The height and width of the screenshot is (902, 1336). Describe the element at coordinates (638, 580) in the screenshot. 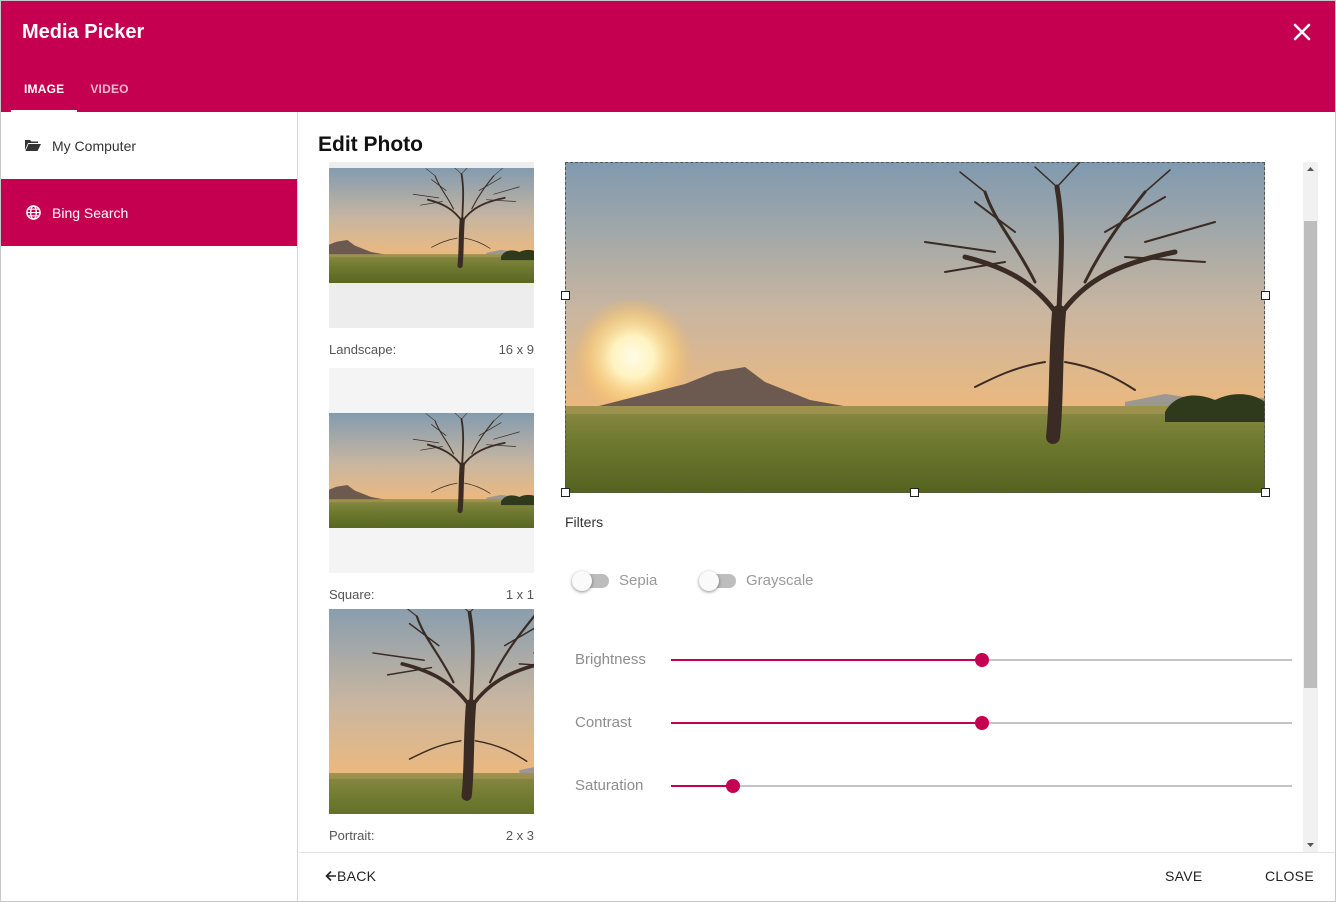

I see `toggle-label: Sepia` at that location.